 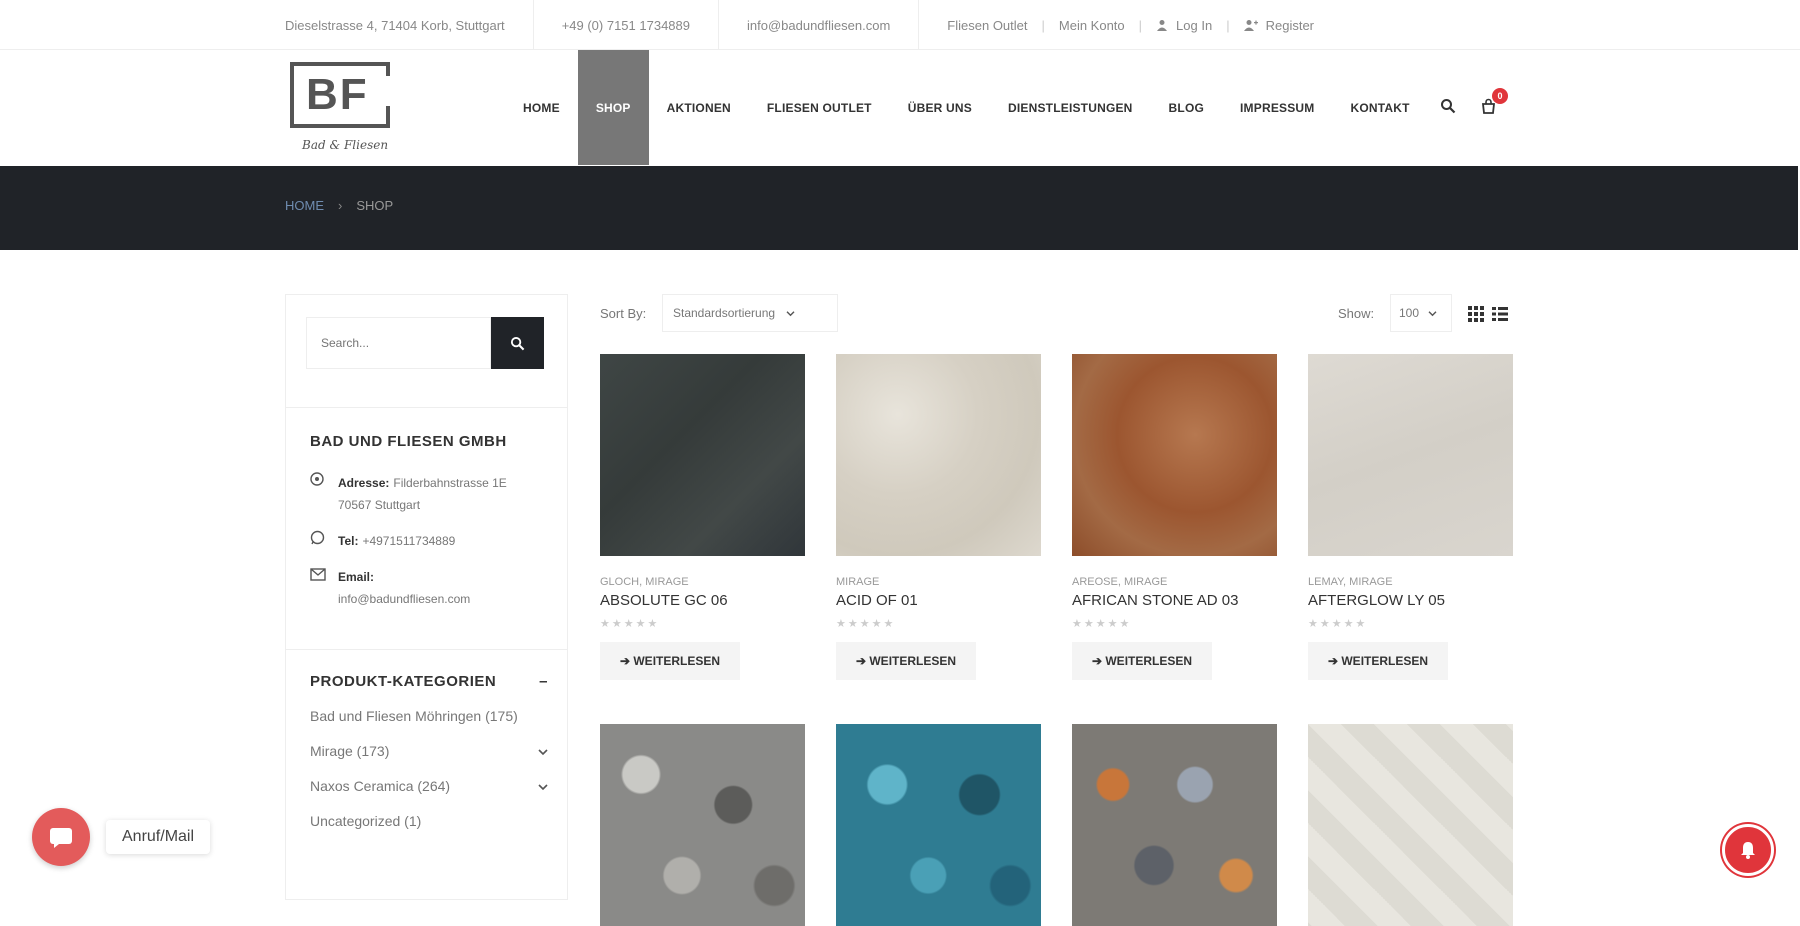 What do you see at coordinates (1092, 25) in the screenshot?
I see `topbar-link-account: Mein Konto` at bounding box center [1092, 25].